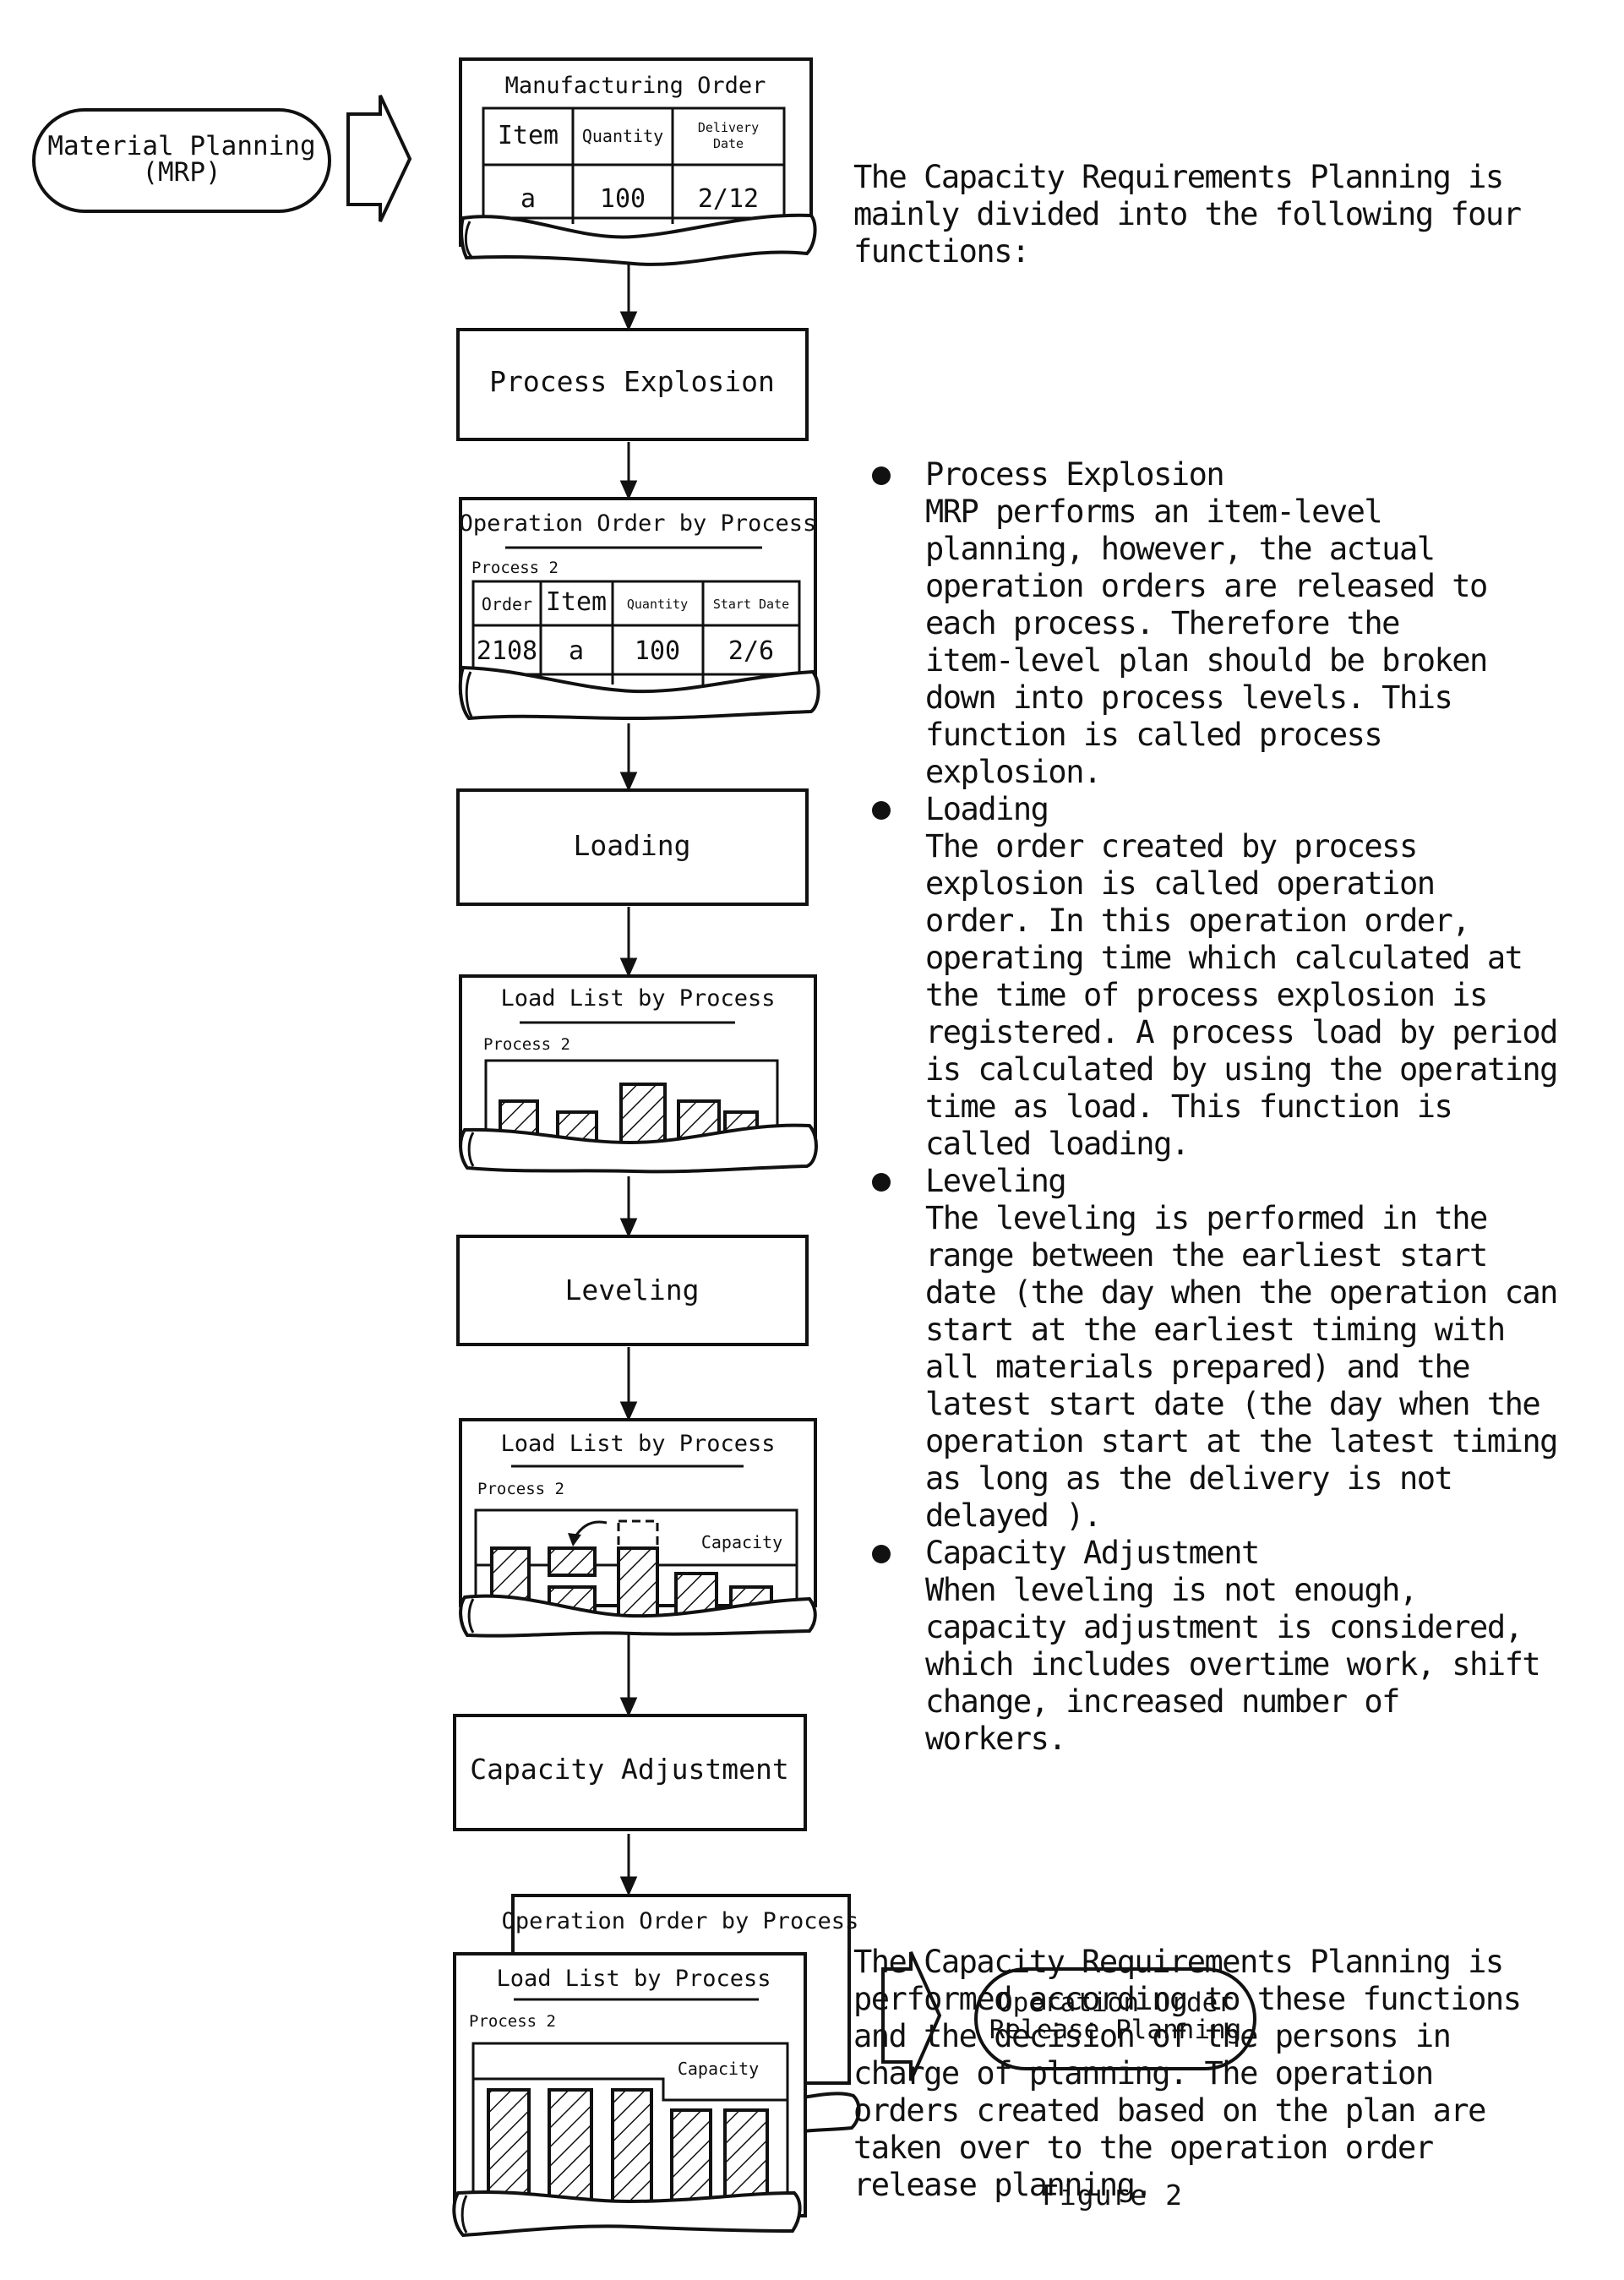 The width and height of the screenshot is (1624, 2280). Describe the element at coordinates (1206, 1255) in the screenshot. I see `bullet-line: range between the earliest start` at that location.